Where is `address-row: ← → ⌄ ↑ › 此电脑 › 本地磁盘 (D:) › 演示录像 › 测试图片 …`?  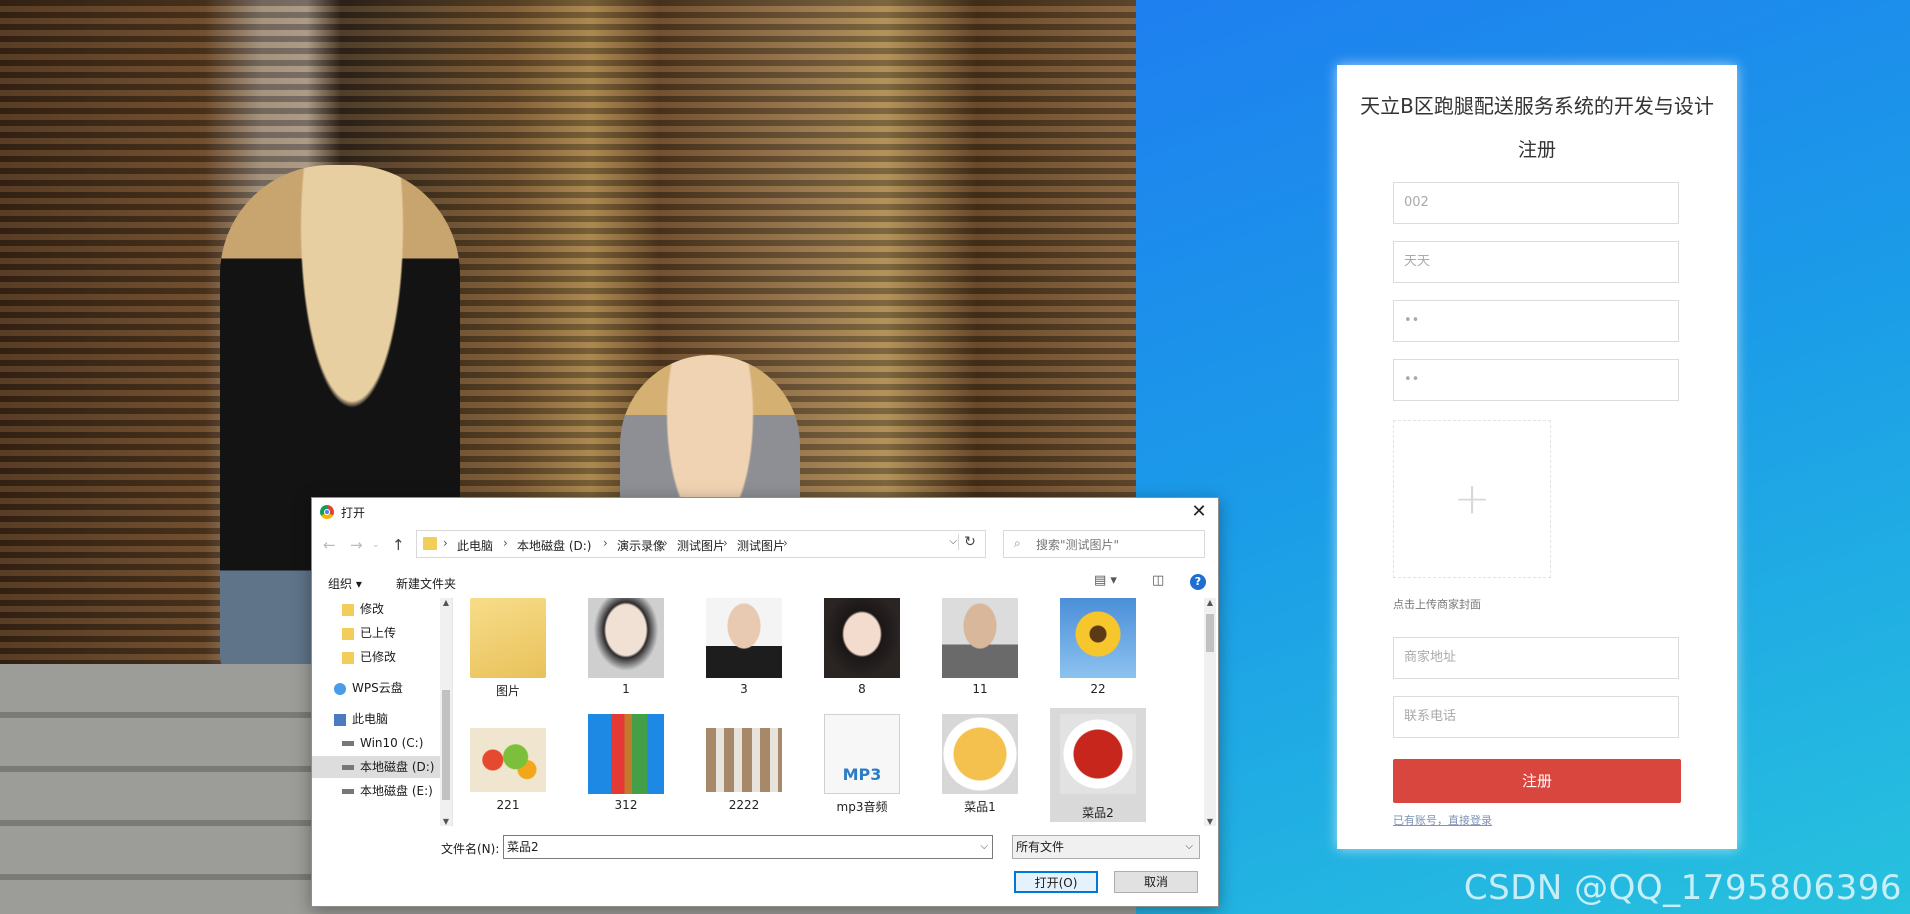 address-row: ← → ⌄ ↑ › 此电脑 › 本地磁盘 (D:) › 演示录像 › 测试图片 … is located at coordinates (765, 546).